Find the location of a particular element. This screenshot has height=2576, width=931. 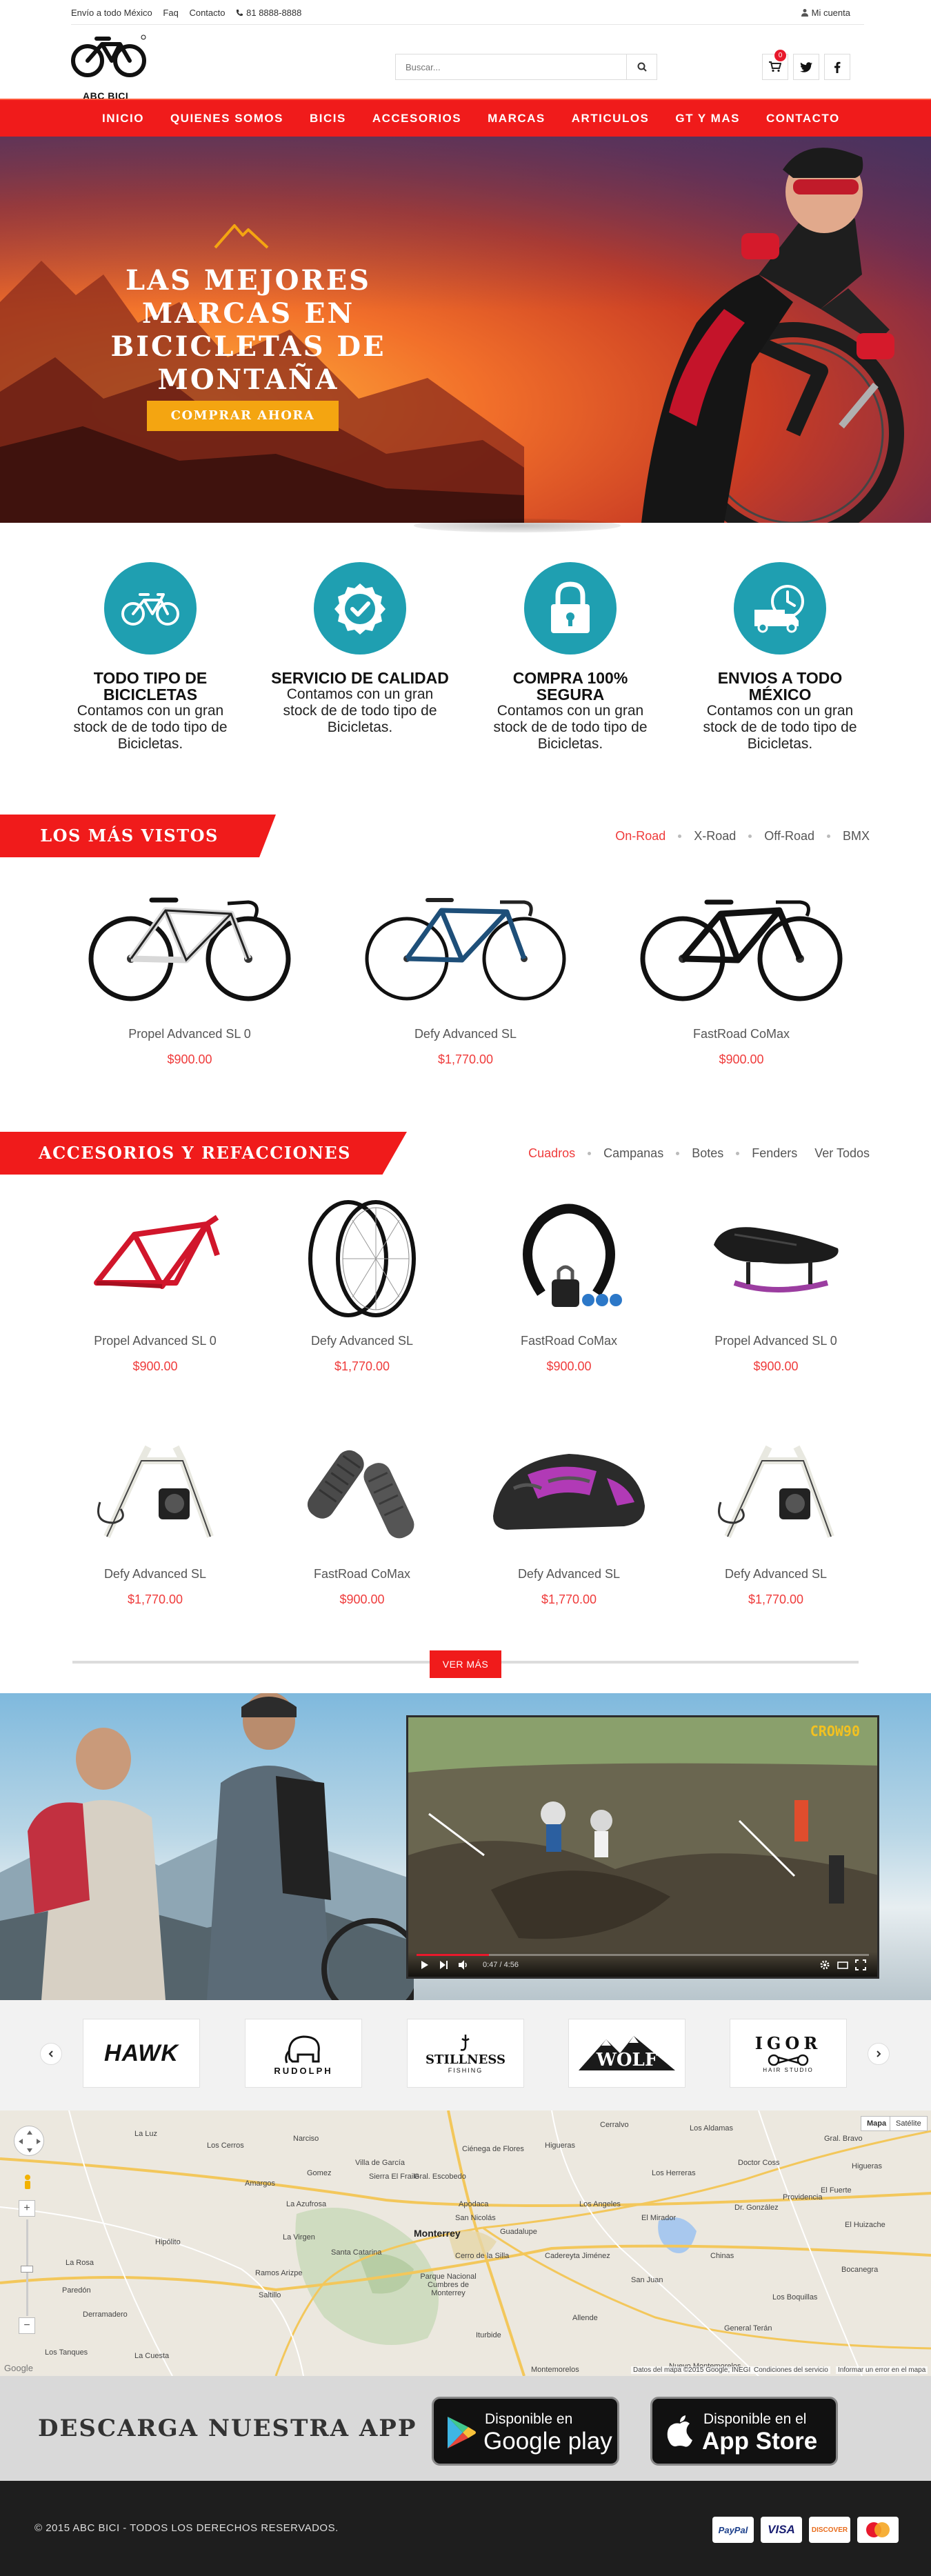

nav-item-gt-y-mas: GT Y MAS is located at coordinates (707, 118).